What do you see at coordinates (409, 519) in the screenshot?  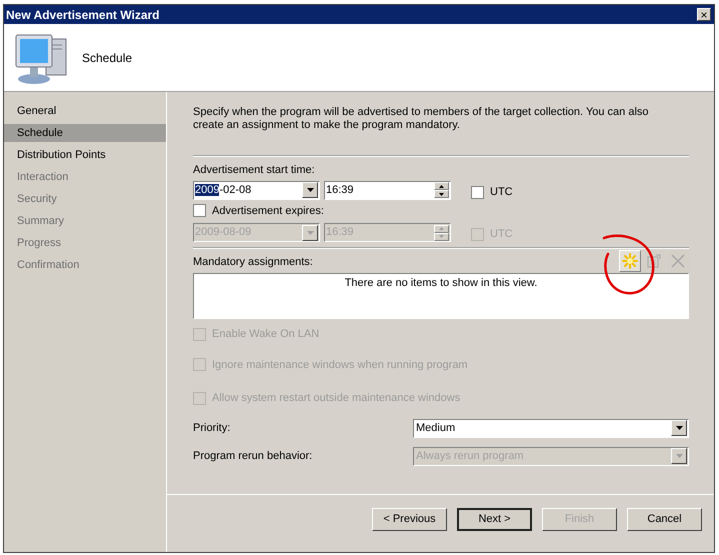 I see `wizard-button: < Previous` at bounding box center [409, 519].